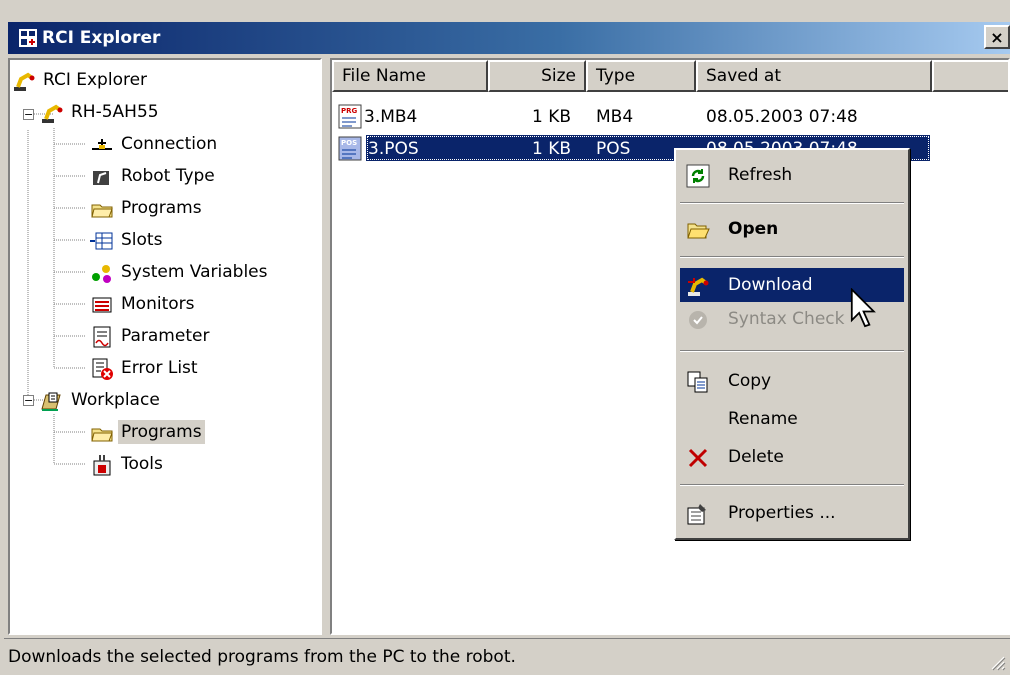 This screenshot has height=675, width=1010. I want to click on robot-download-icon, so click(698, 286).